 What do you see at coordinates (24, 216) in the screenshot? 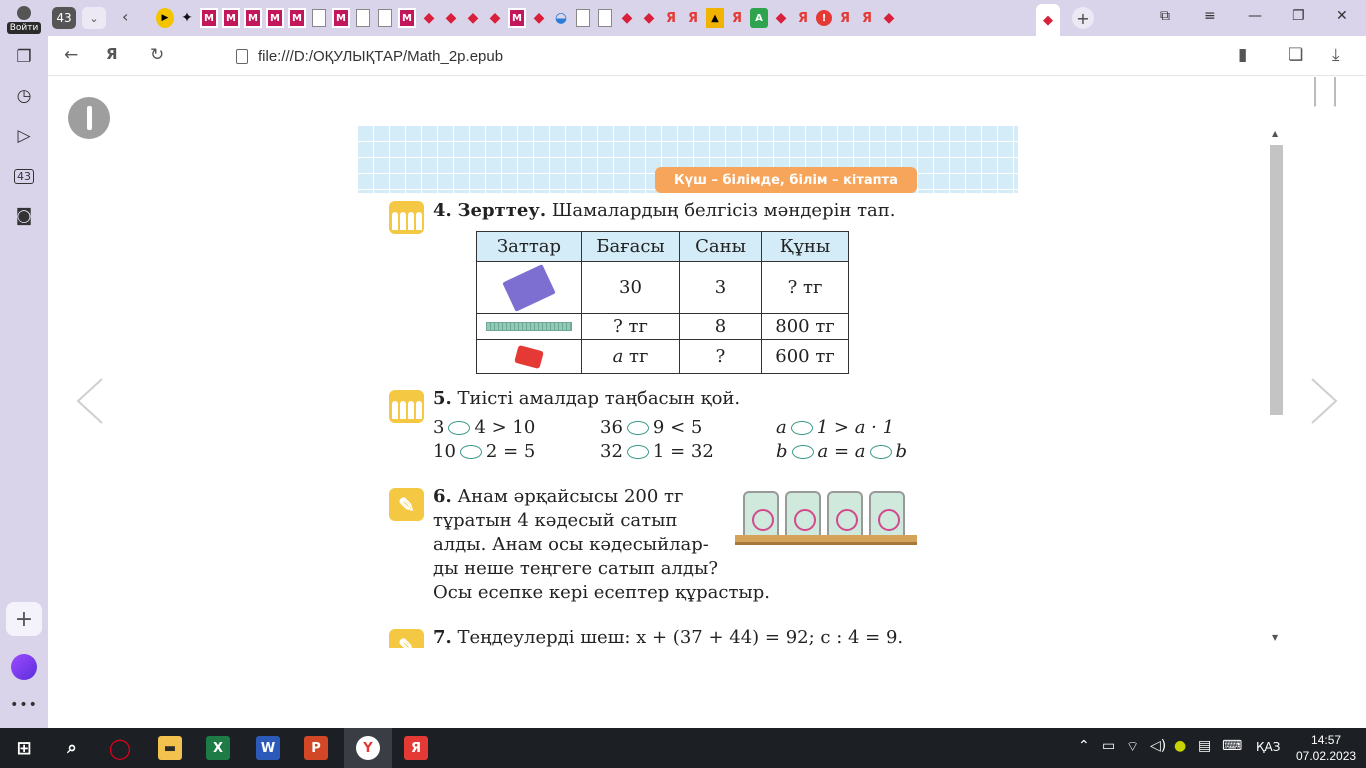
I see `screenshot-icon: ◙` at bounding box center [24, 216].